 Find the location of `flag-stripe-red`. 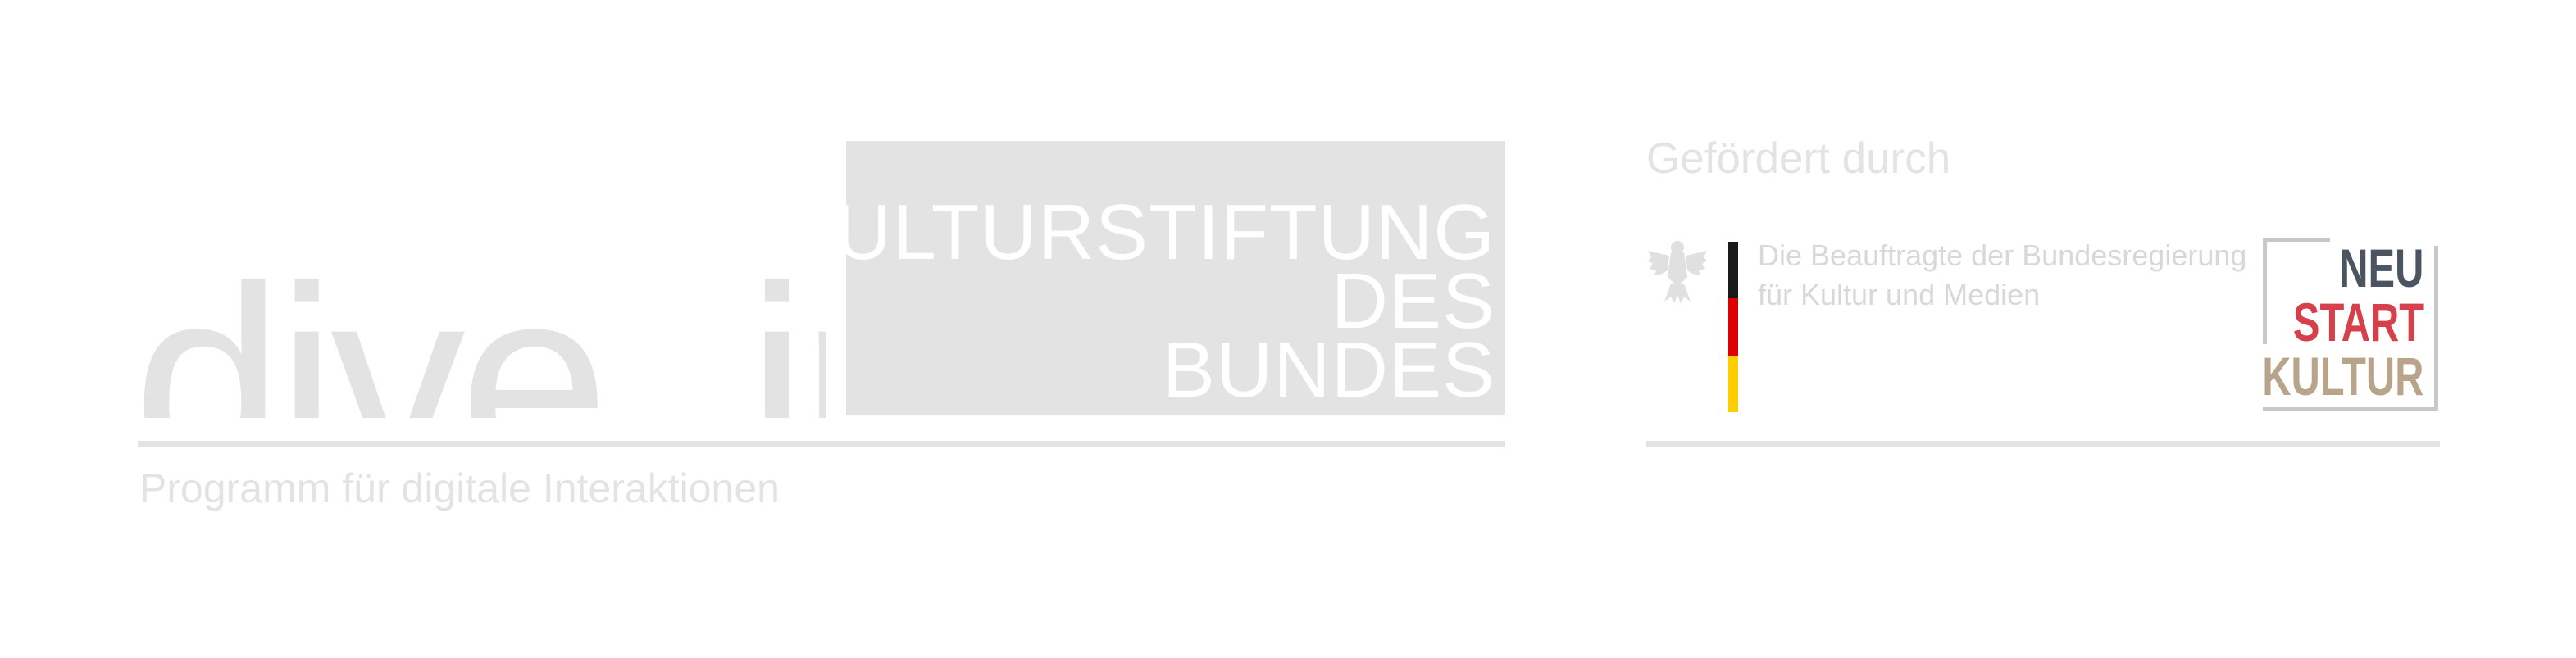

flag-stripe-red is located at coordinates (1733, 327).